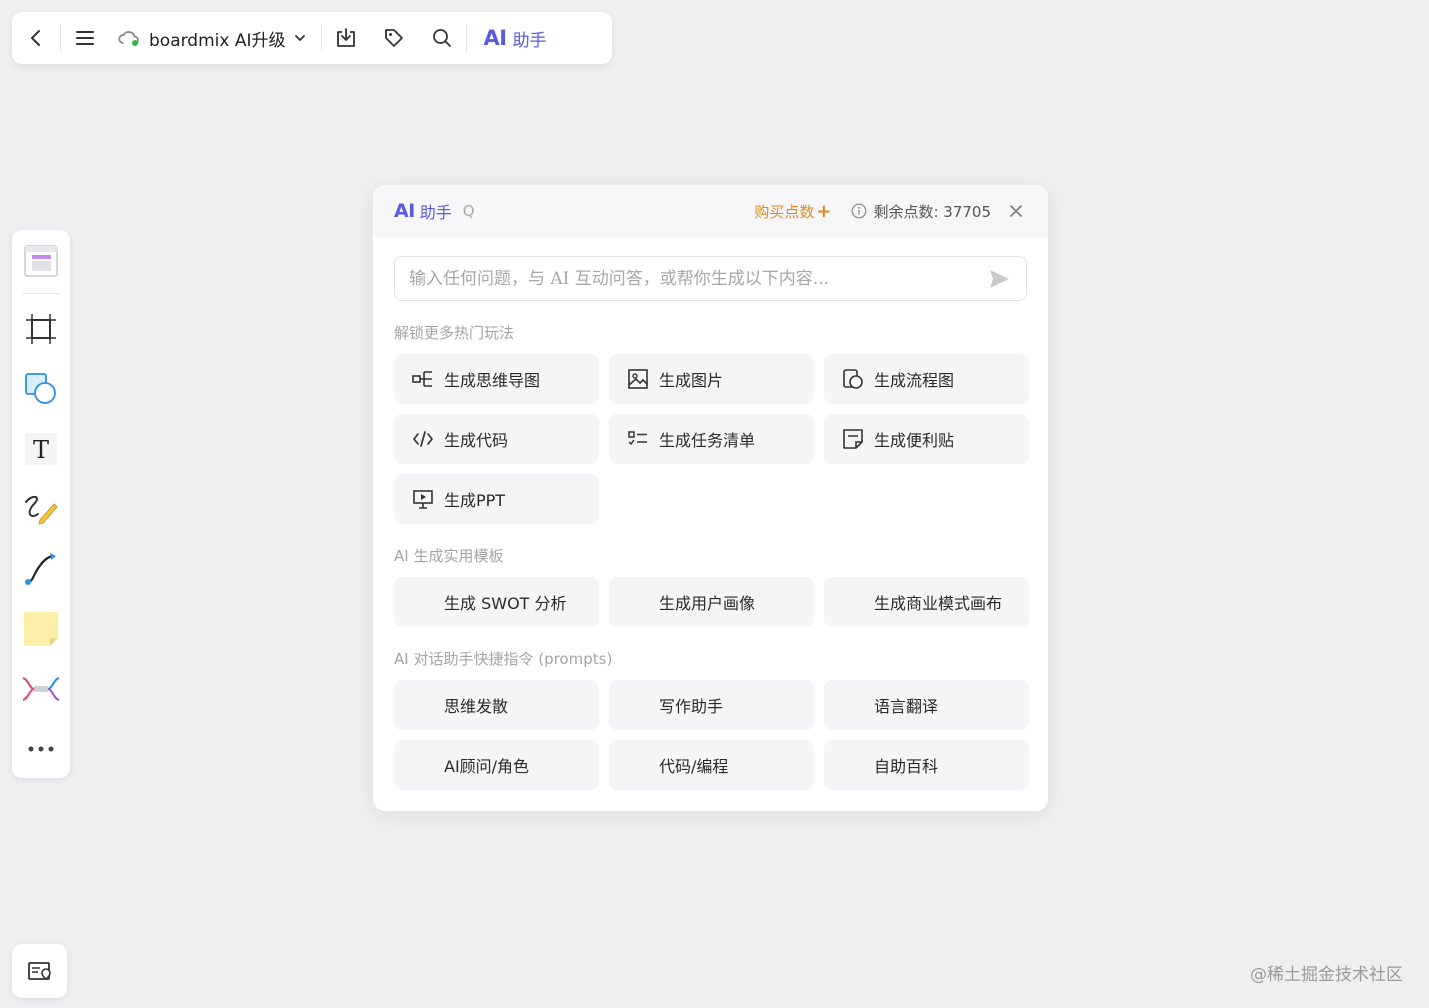  I want to click on buy-points-link: 购买点数 +, so click(792, 211).